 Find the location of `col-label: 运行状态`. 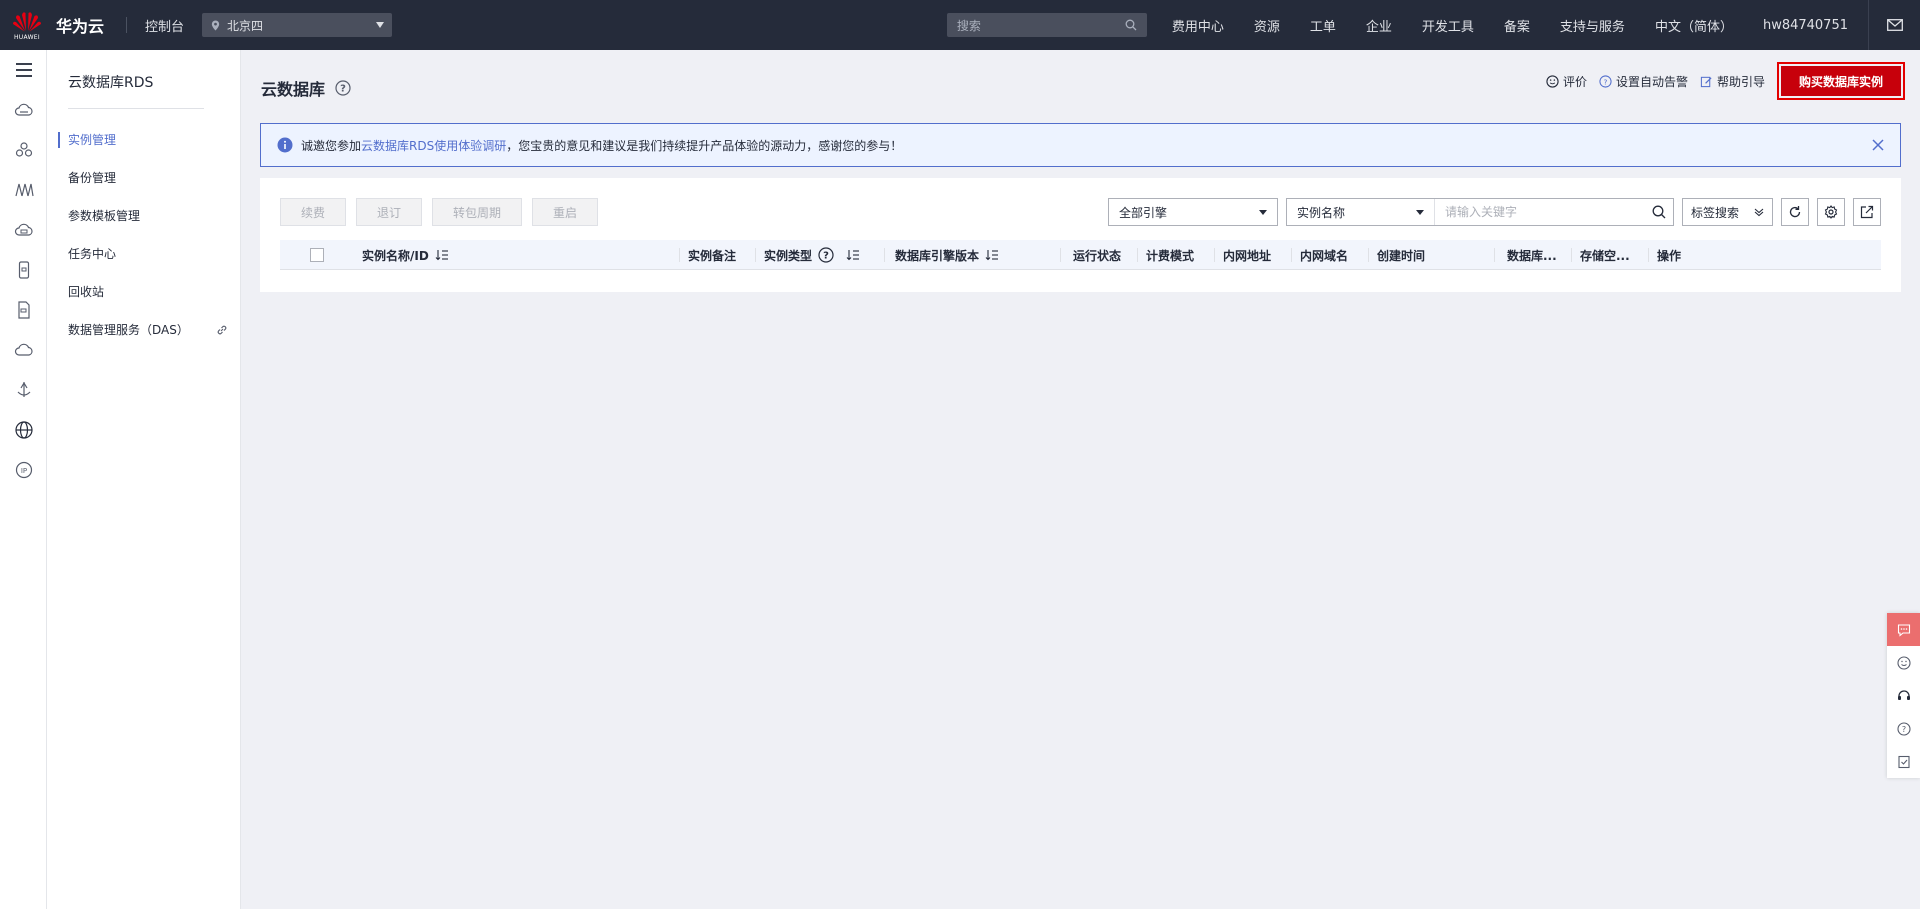

col-label: 运行状态 is located at coordinates (1097, 255).